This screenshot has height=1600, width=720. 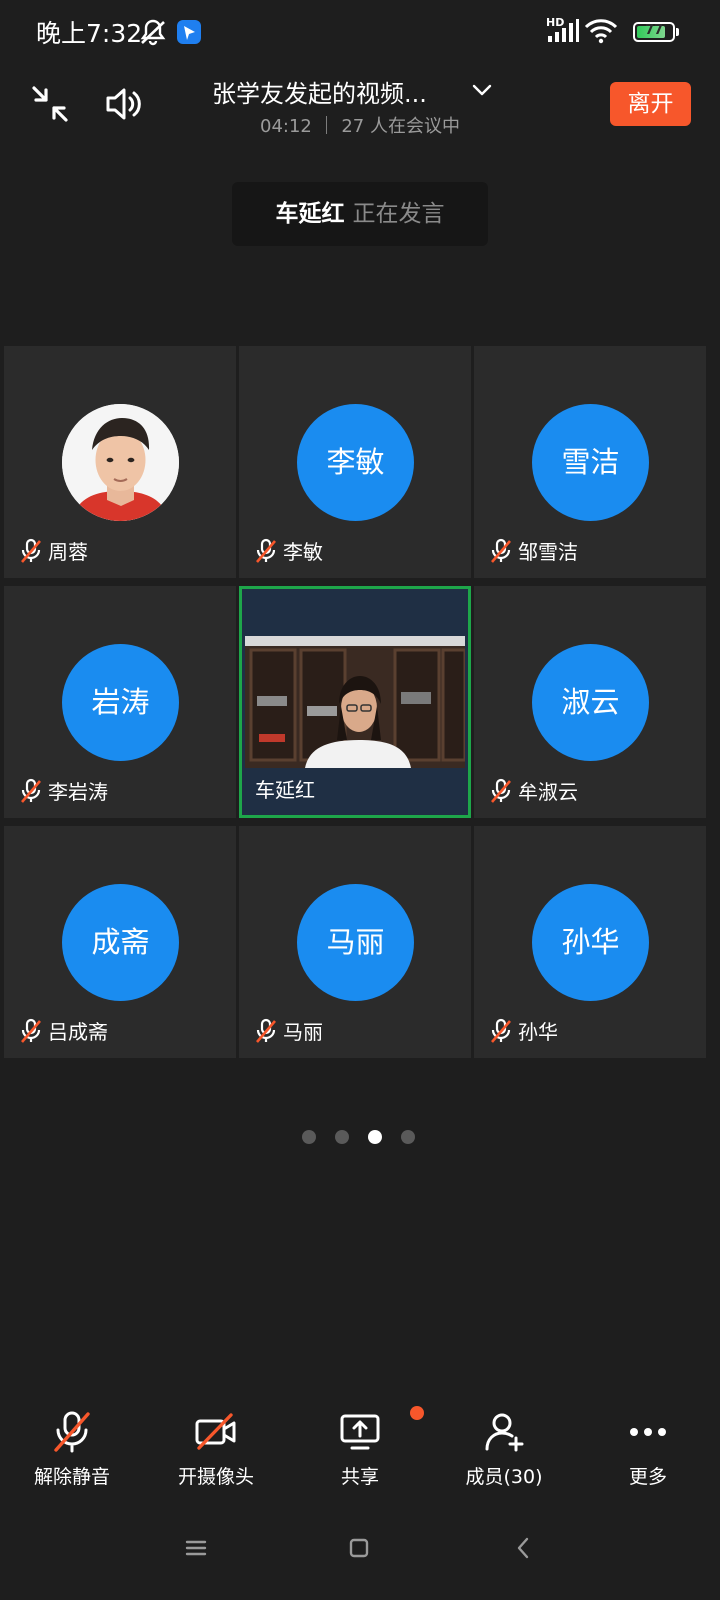 I want to click on participant-name-text: 李岩涛, so click(x=78, y=792).